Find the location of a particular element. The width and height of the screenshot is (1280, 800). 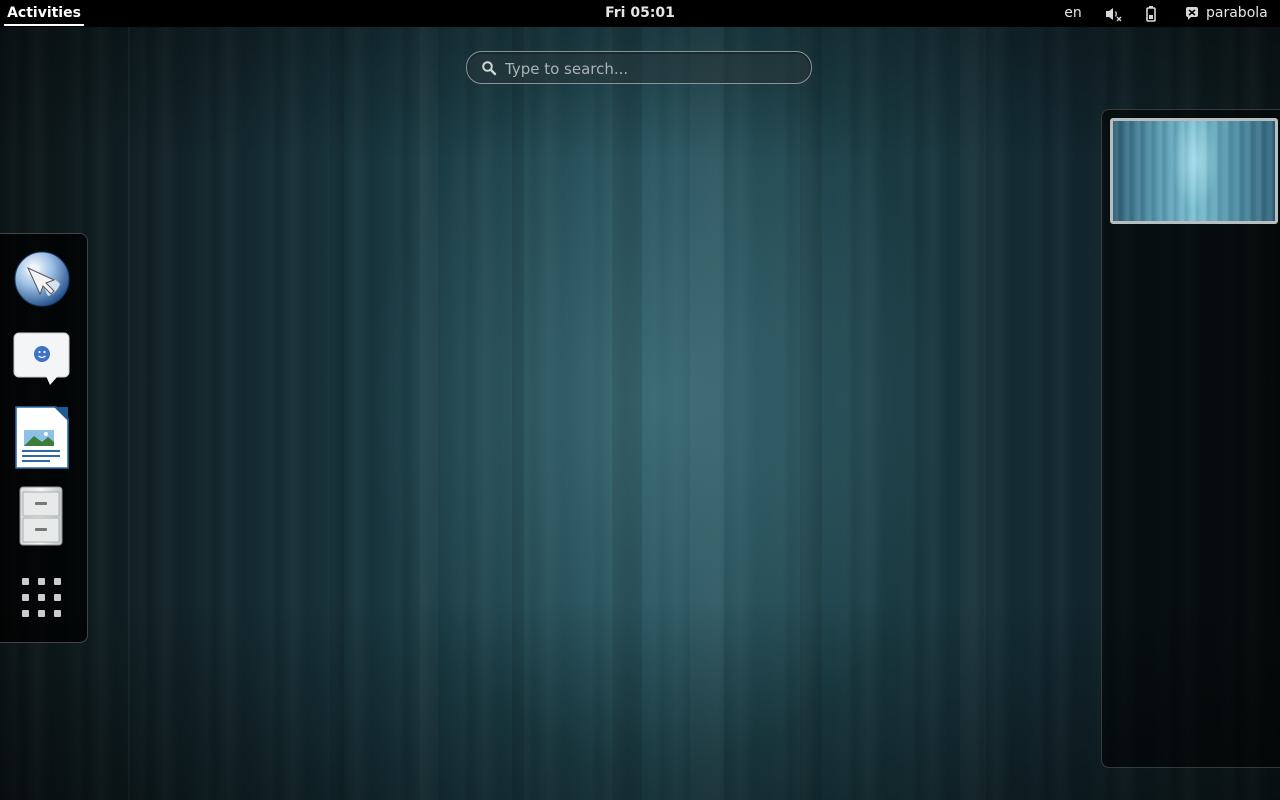

battery-icon is located at coordinates (1153, 14).